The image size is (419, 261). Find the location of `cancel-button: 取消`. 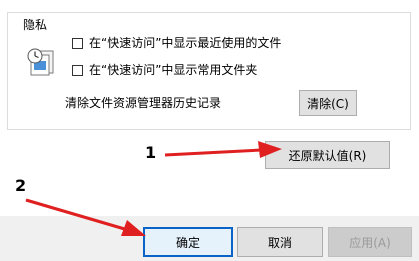

cancel-button: 取消 is located at coordinates (280, 242).